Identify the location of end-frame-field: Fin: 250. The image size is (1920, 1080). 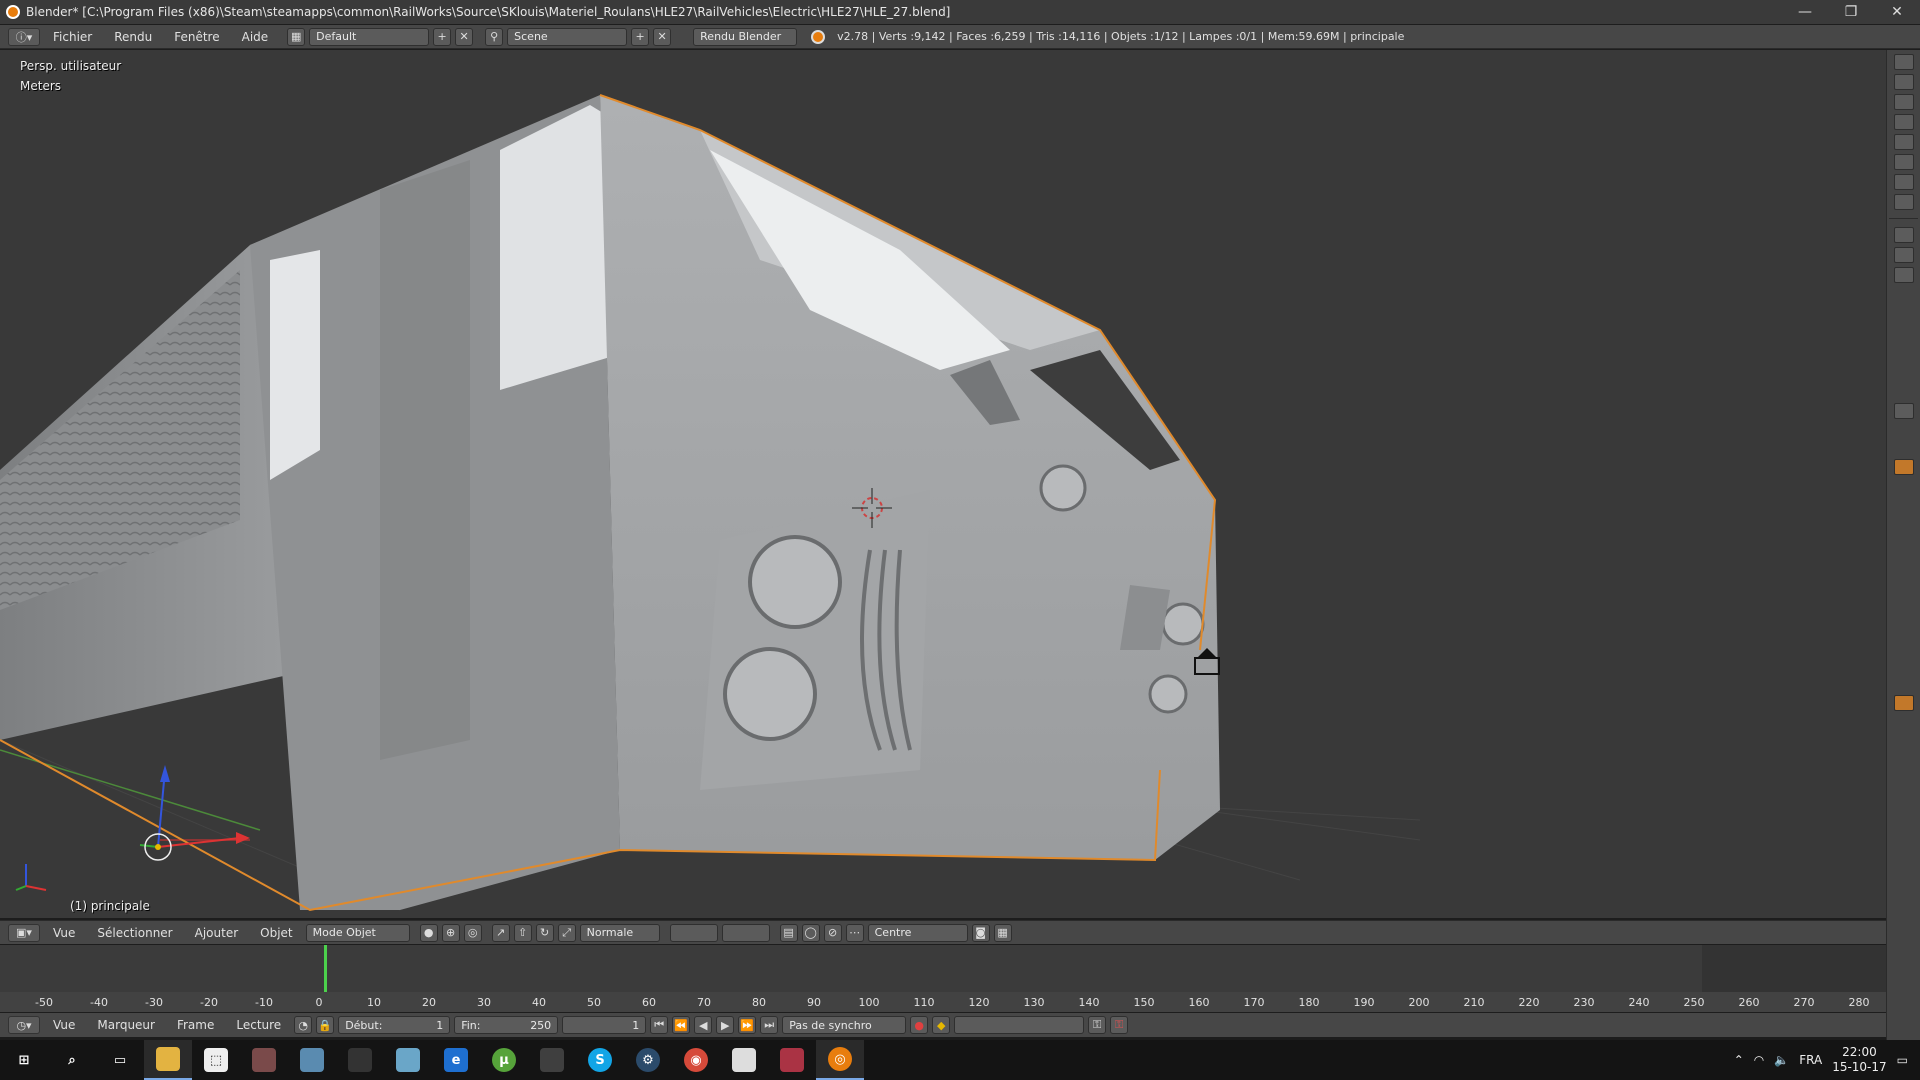
(506, 1025).